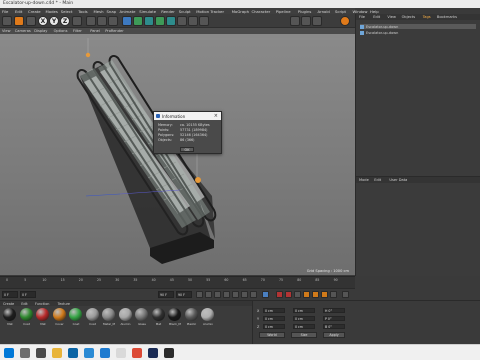 This screenshot has width=480, height=360. Describe the element at coordinates (43, 21) in the screenshot. I see `x-axis-icon: X` at that location.